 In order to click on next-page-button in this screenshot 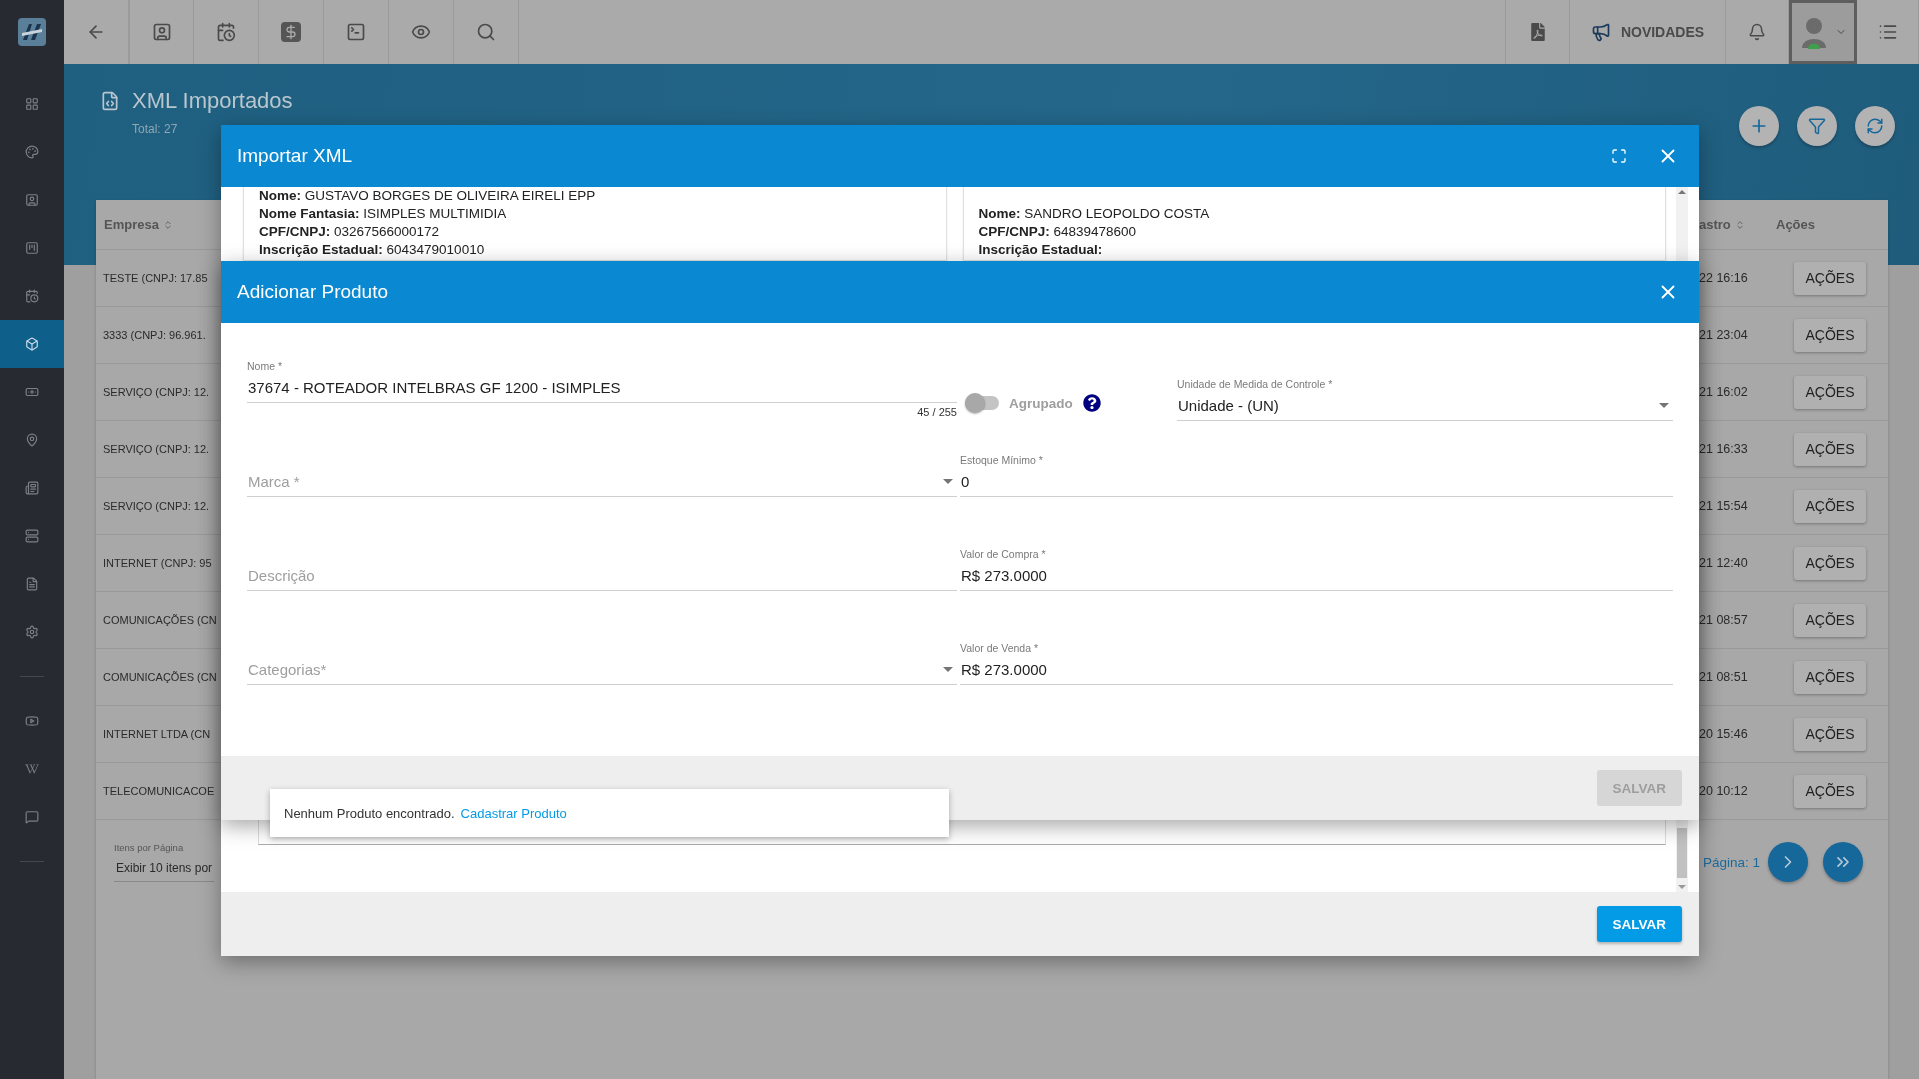, I will do `click(1788, 862)`.